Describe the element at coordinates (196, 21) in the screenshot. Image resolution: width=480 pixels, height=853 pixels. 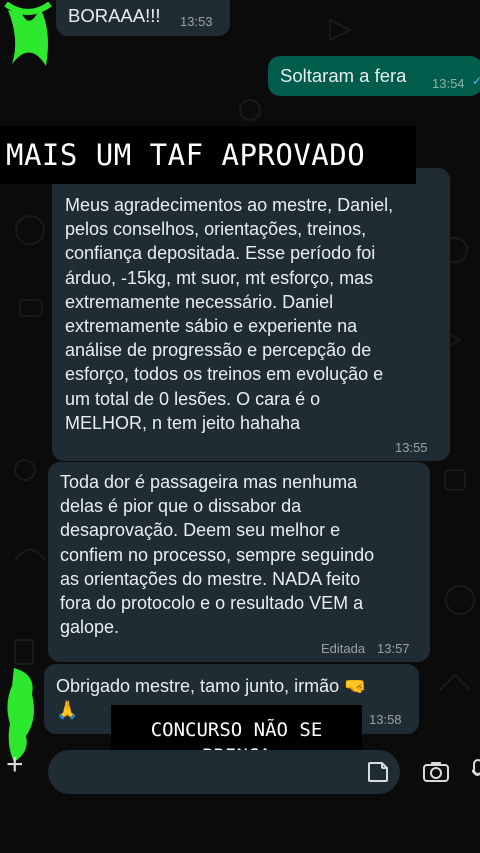
I see `message-time: 13:53` at that location.